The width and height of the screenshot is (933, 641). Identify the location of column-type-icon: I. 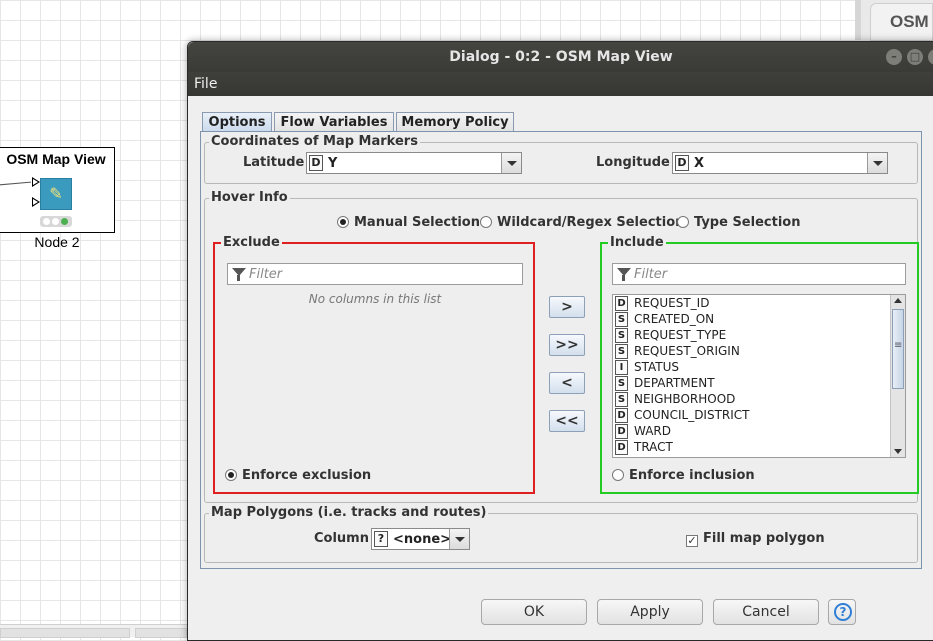
(621, 367).